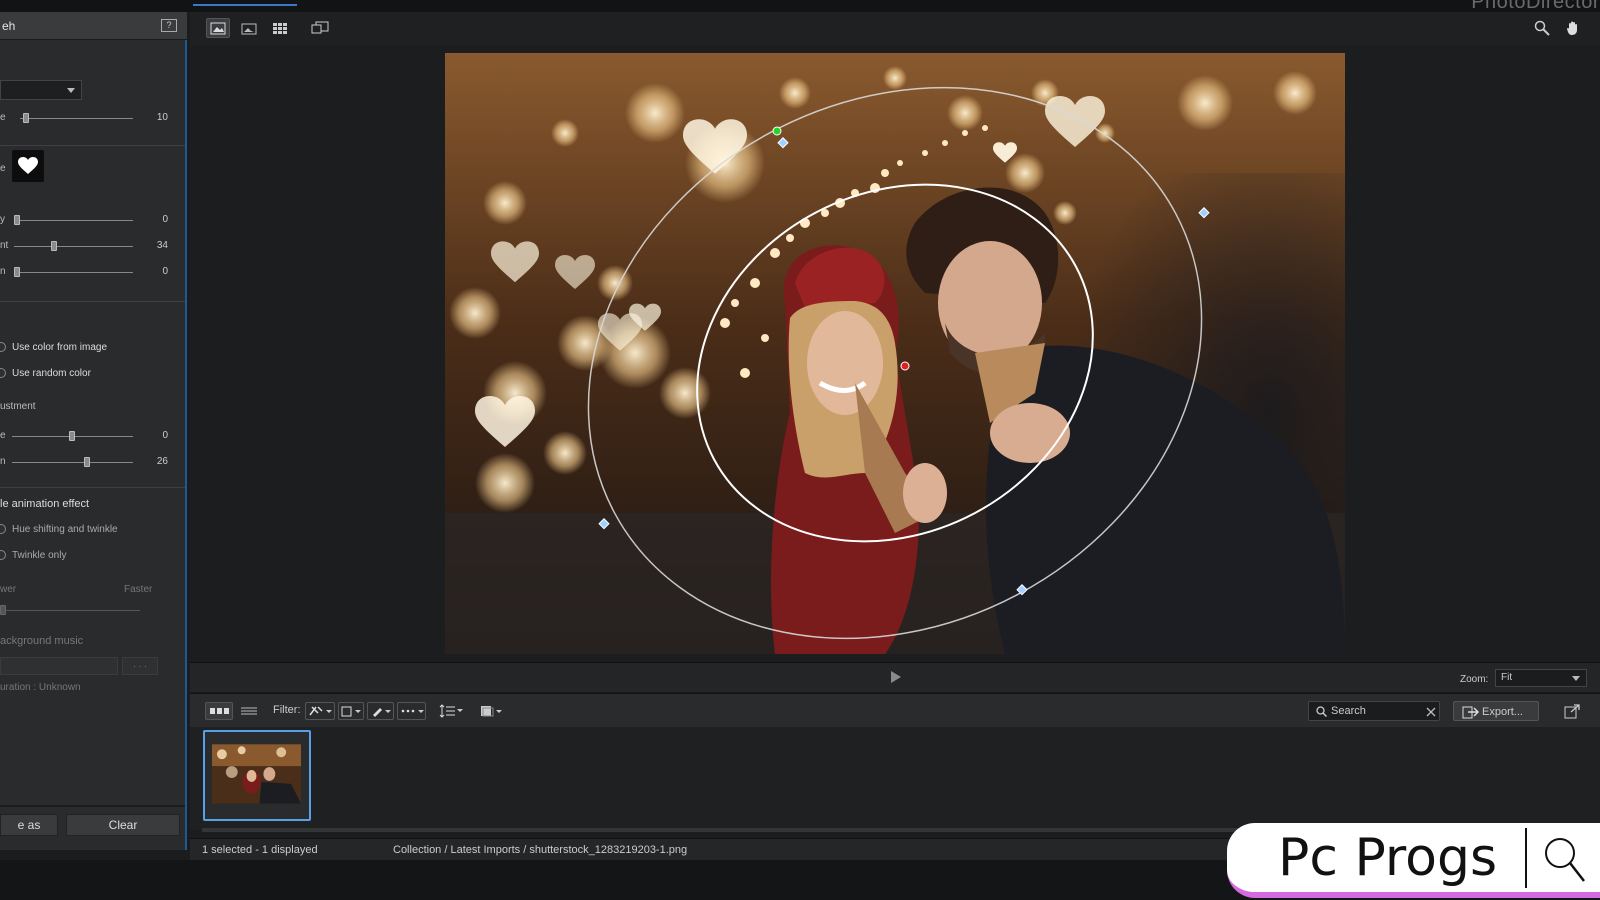 The image size is (1600, 900). Describe the element at coordinates (165, 271) in the screenshot. I see `rotation-value: 0` at that location.